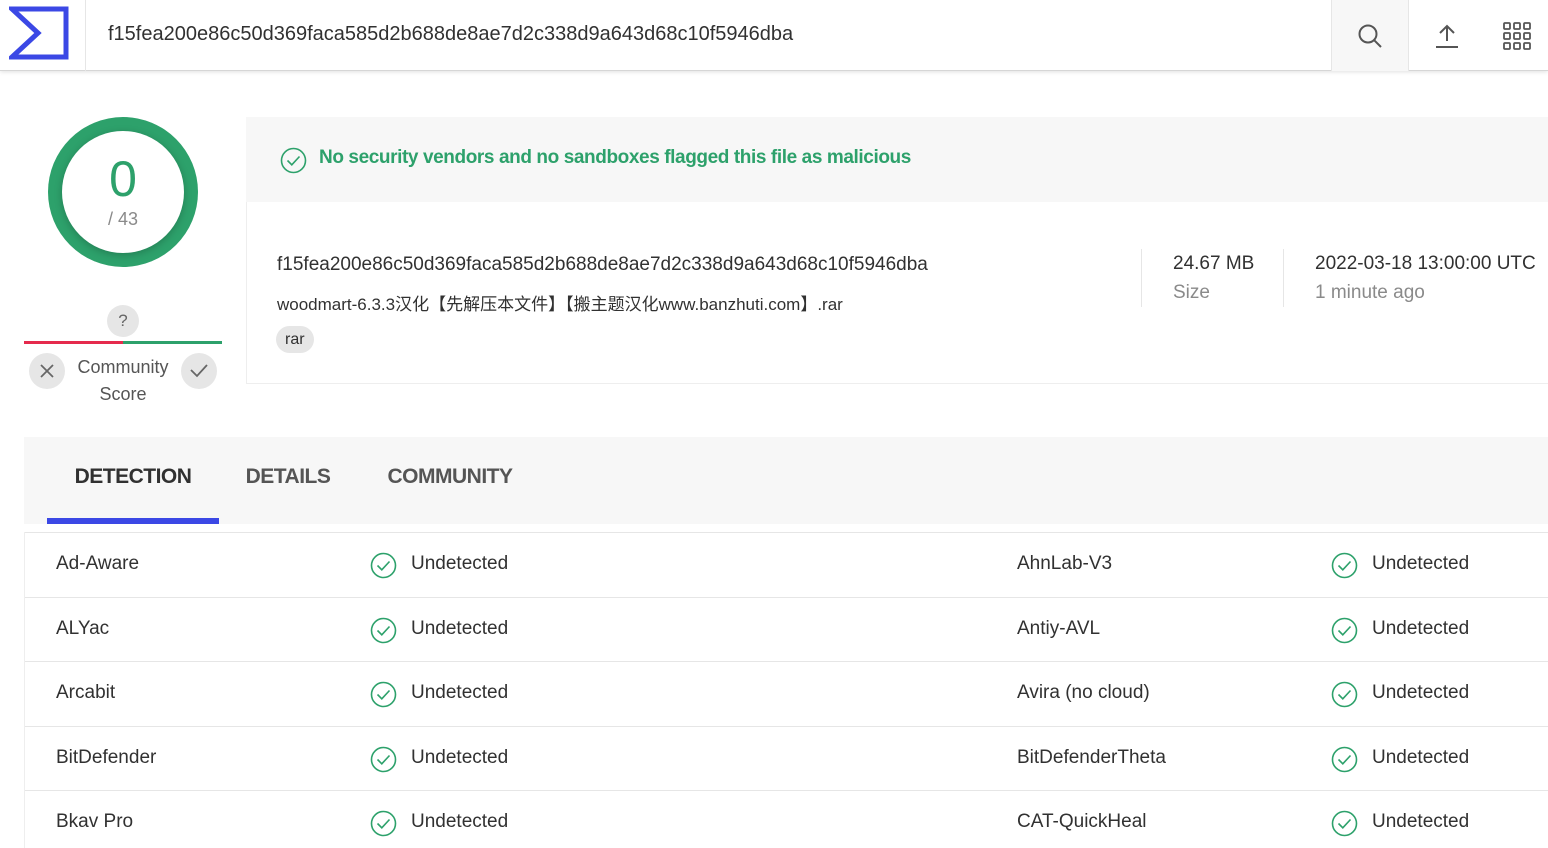 The image size is (1548, 848). I want to click on vendor-name: Avira (no cloud), so click(1083, 693).